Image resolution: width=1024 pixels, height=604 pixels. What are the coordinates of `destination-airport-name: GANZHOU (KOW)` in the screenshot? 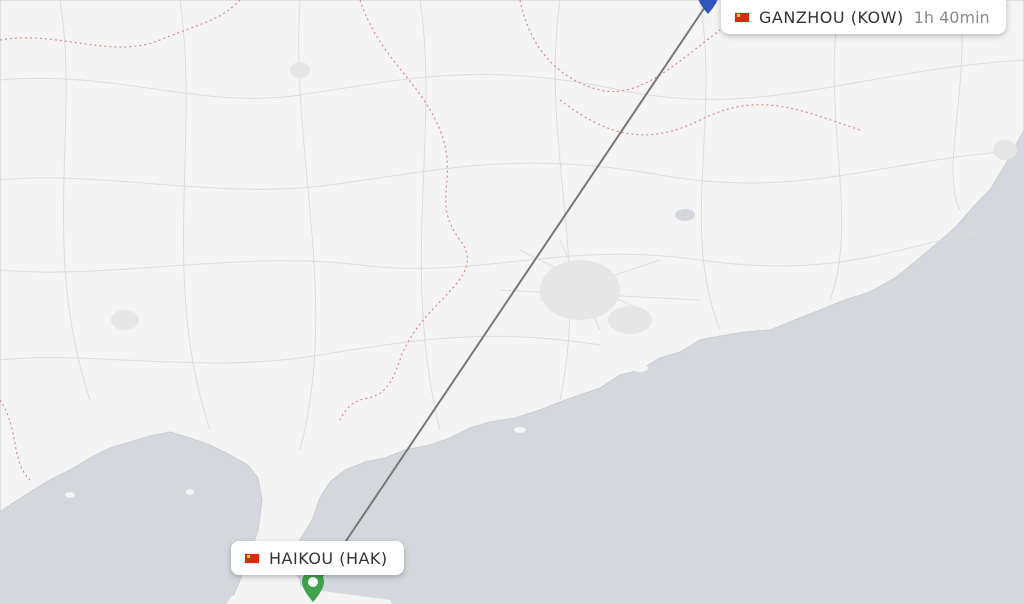 It's located at (831, 17).